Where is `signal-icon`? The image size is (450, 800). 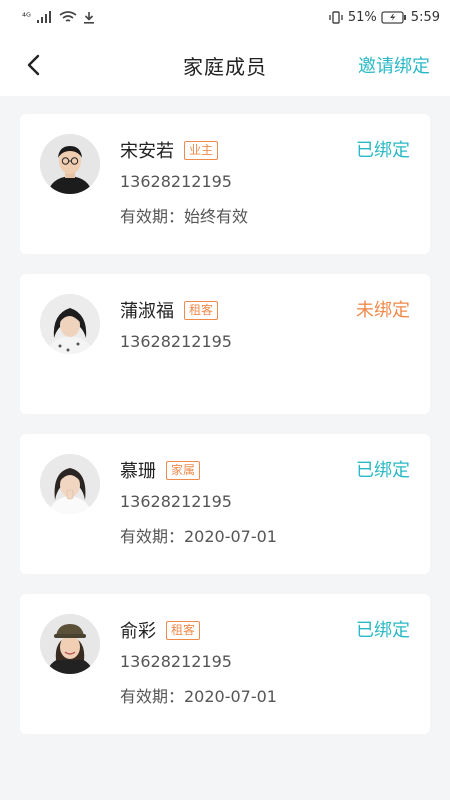 signal-icon is located at coordinates (43, 17).